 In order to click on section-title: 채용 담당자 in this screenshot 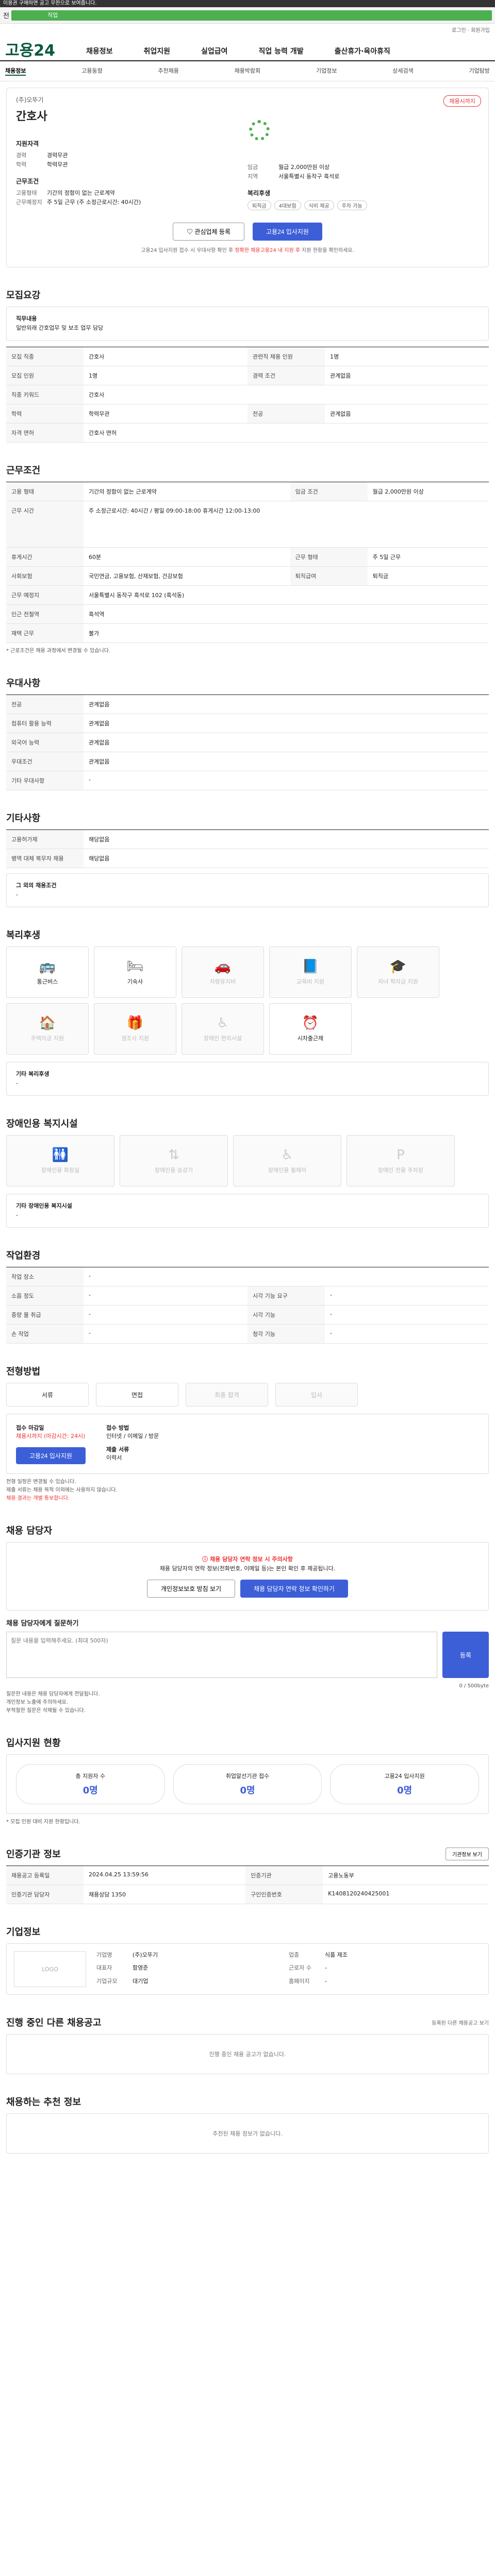, I will do `click(29, 1531)`.